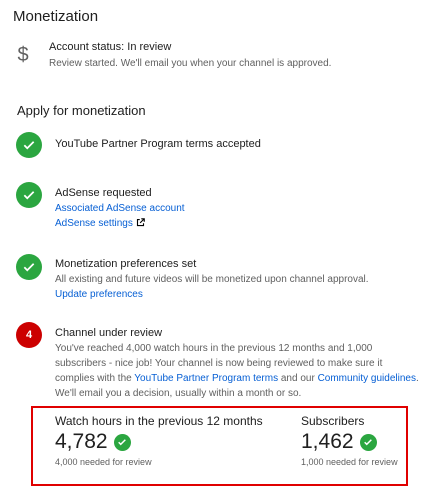 This screenshot has width=435, height=501. What do you see at coordinates (29, 335) in the screenshot?
I see `step-number-badge: 4` at bounding box center [29, 335].